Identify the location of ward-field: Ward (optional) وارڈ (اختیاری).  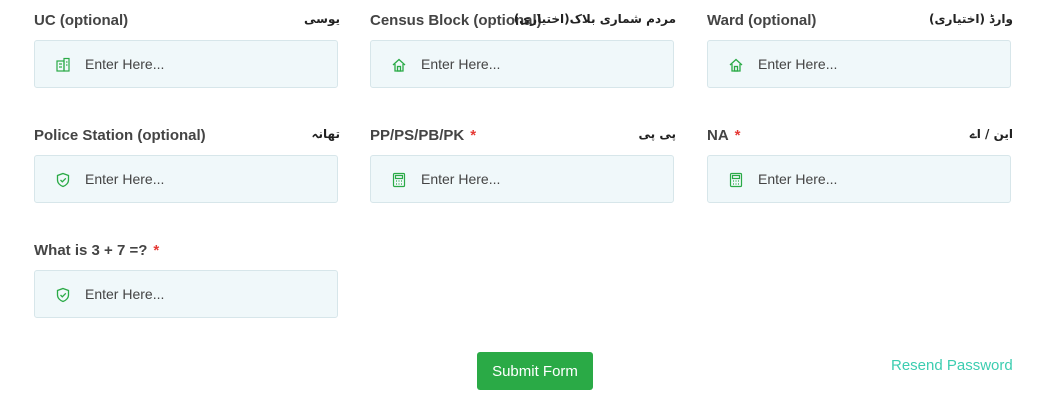
(860, 49).